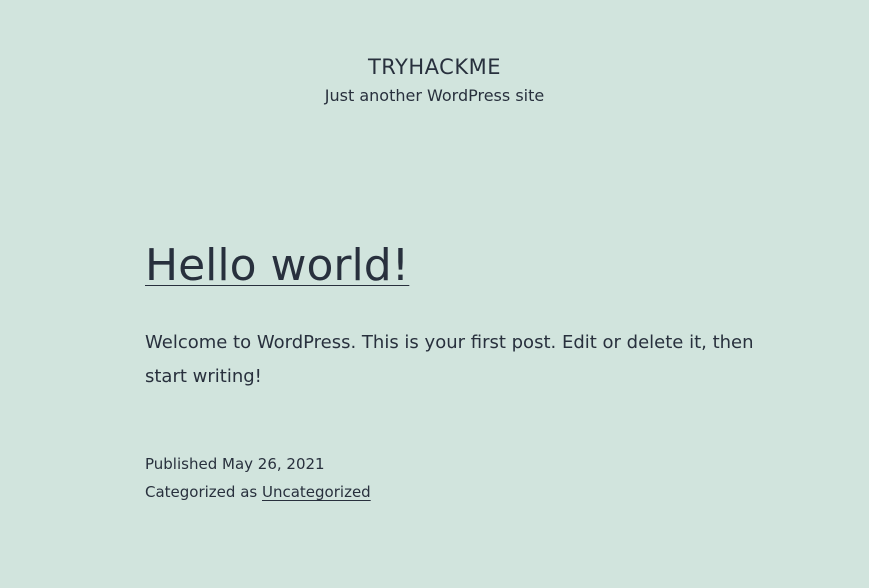 This screenshot has width=869, height=588. I want to click on post-title-link: Hello world!, so click(277, 265).